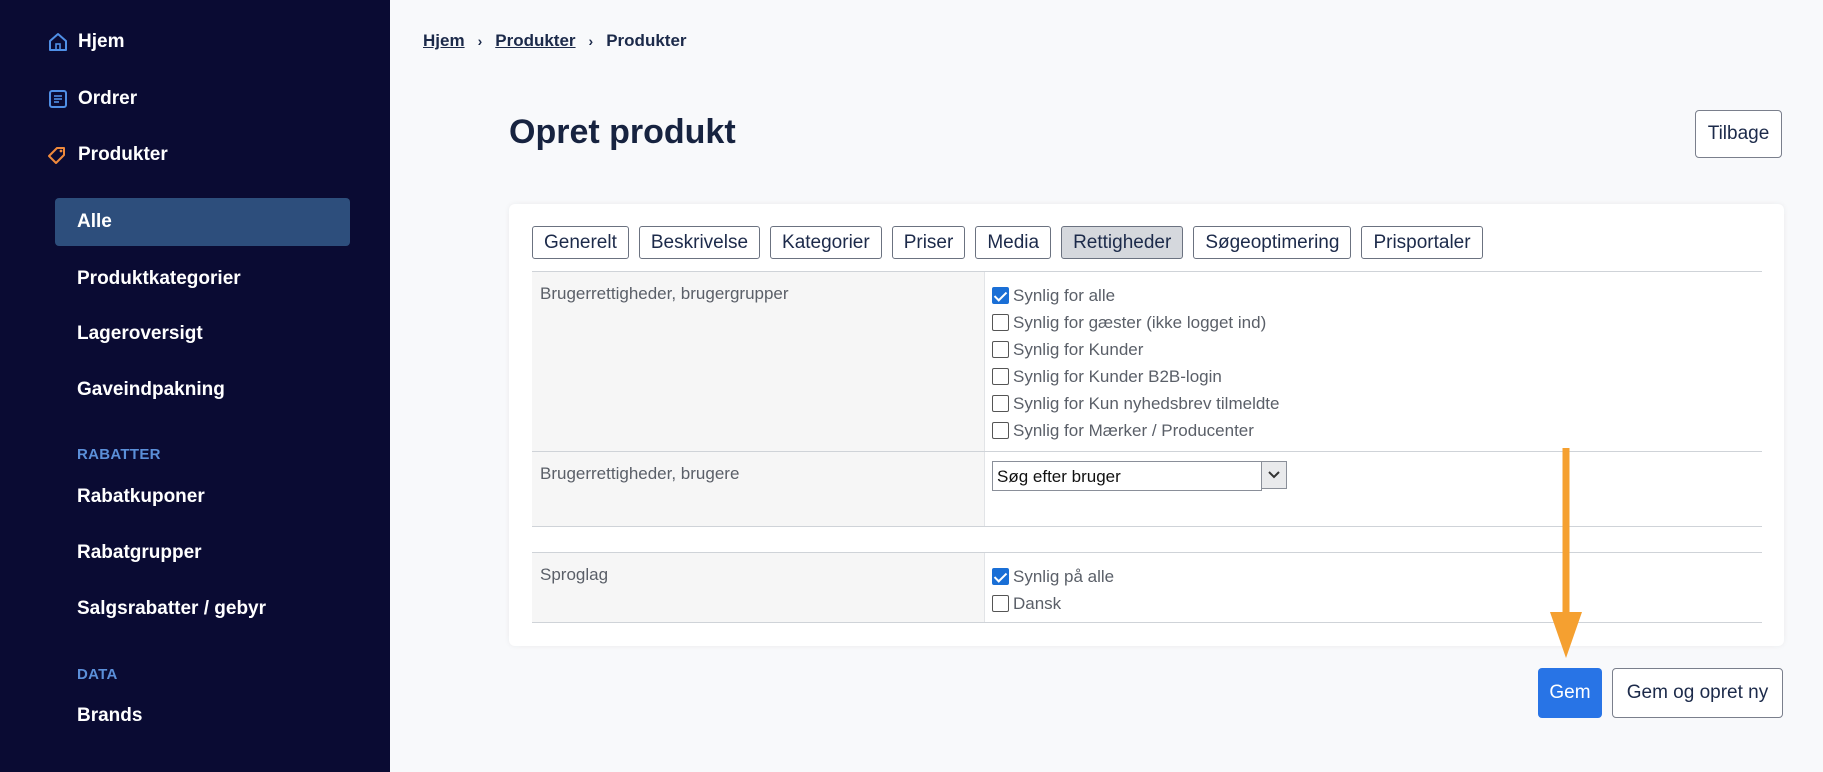 The image size is (1823, 772). What do you see at coordinates (1140, 322) in the screenshot?
I see `checkbox-label: Synlig for gæster (ikke logget ind)` at bounding box center [1140, 322].